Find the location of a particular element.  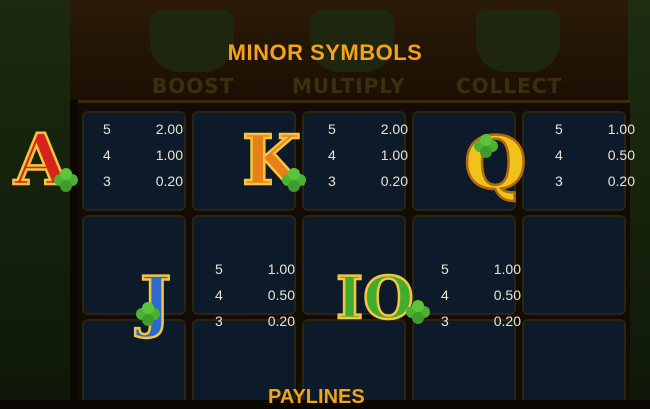

symbol-10-icon: IO is located at coordinates (384, 297).